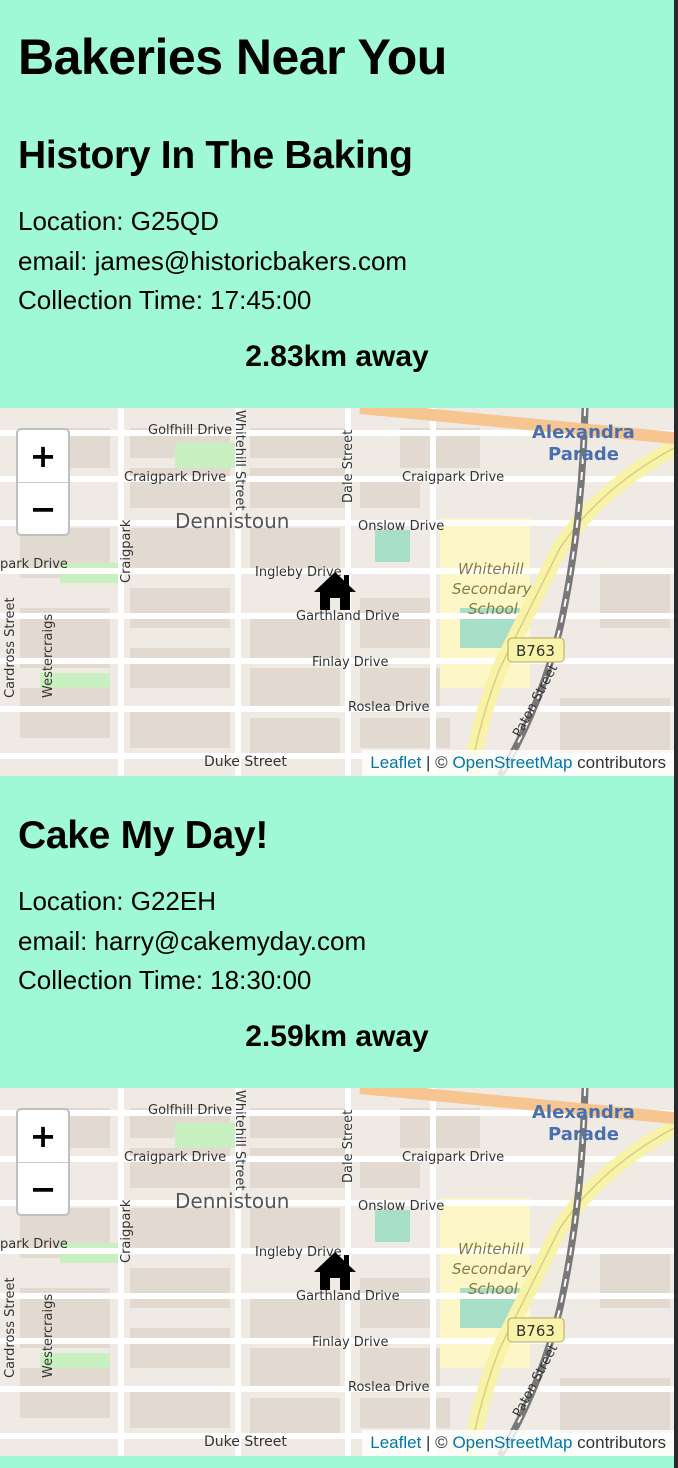 Image resolution: width=678 pixels, height=1468 pixels. Describe the element at coordinates (239, 460) in the screenshot. I see `street-label: Whitehill Street` at that location.